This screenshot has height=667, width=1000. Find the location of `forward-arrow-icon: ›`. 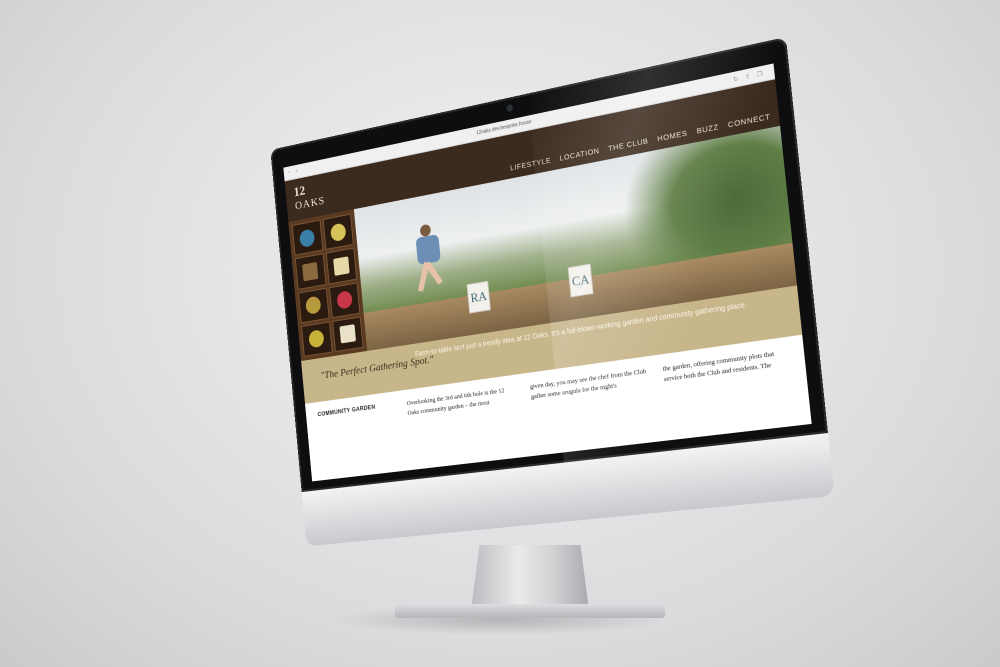

forward-arrow-icon: › is located at coordinates (296, 172).